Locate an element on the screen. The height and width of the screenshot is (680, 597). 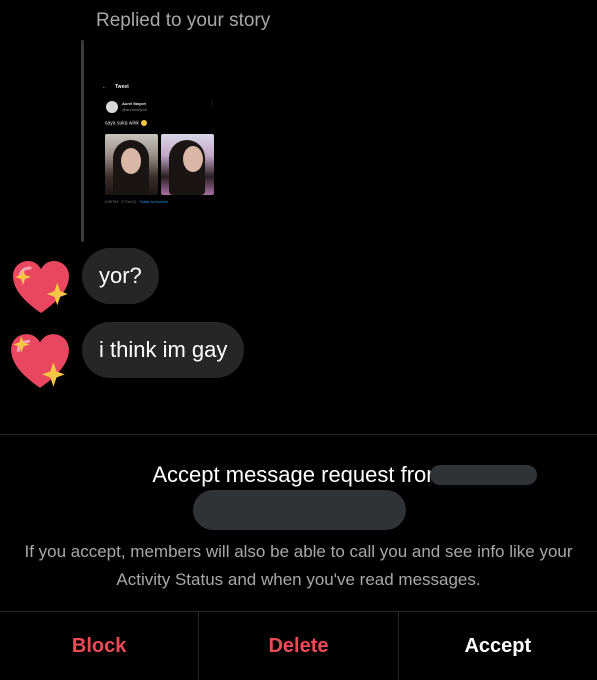
tweet-header: ← Tweet is located at coordinates (115, 87).